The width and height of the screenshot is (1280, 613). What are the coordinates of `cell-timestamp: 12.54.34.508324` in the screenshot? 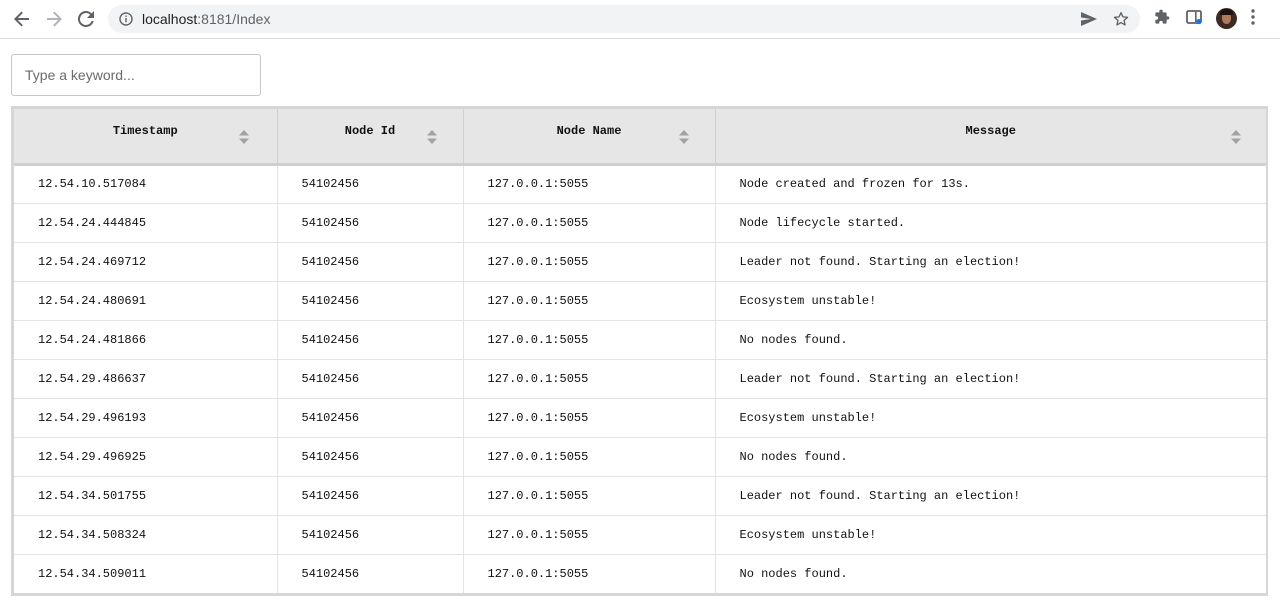 It's located at (146, 535).